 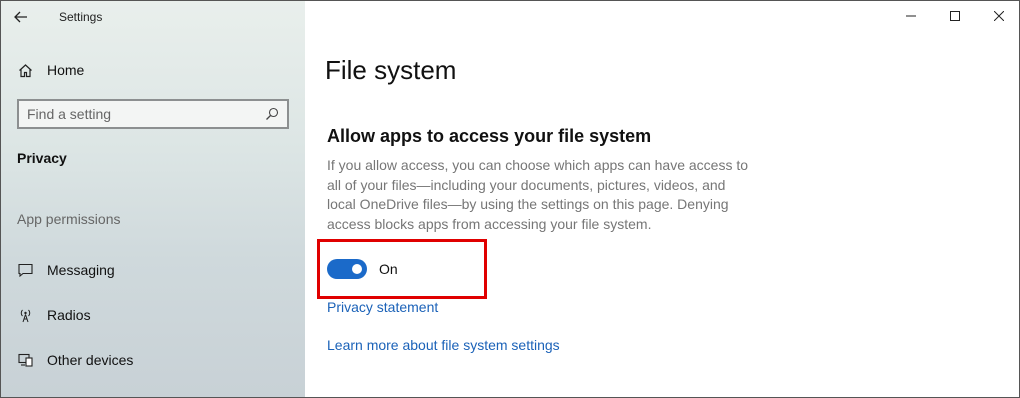 I want to click on sidebar-item-radios: Radios, so click(x=54, y=315).